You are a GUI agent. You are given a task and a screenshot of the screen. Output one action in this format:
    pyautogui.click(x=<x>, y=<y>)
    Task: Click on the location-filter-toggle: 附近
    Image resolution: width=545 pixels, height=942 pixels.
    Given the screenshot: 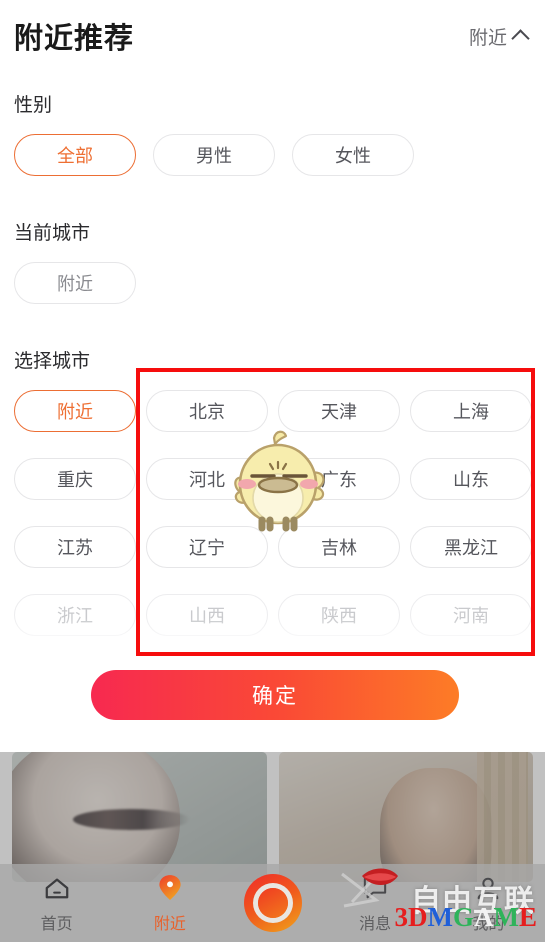 What is the action you would take?
    pyautogui.click(x=499, y=36)
    